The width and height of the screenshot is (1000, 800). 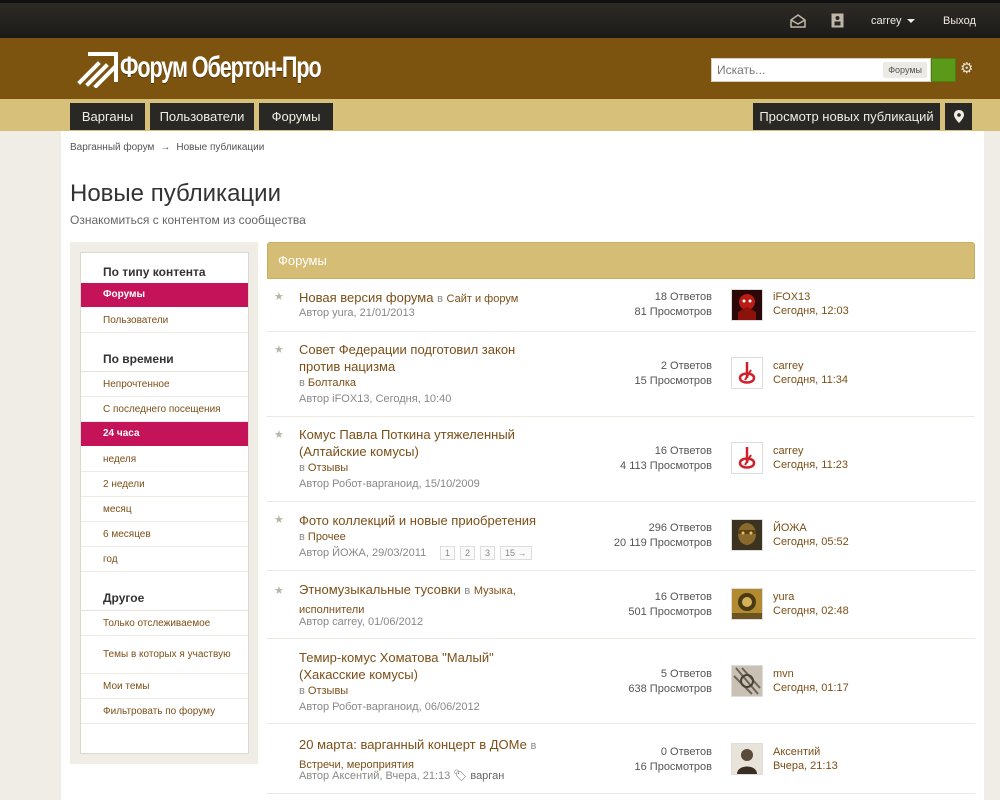 What do you see at coordinates (164, 434) in the screenshot?
I see `sidebar-item-24h: 24 часа` at bounding box center [164, 434].